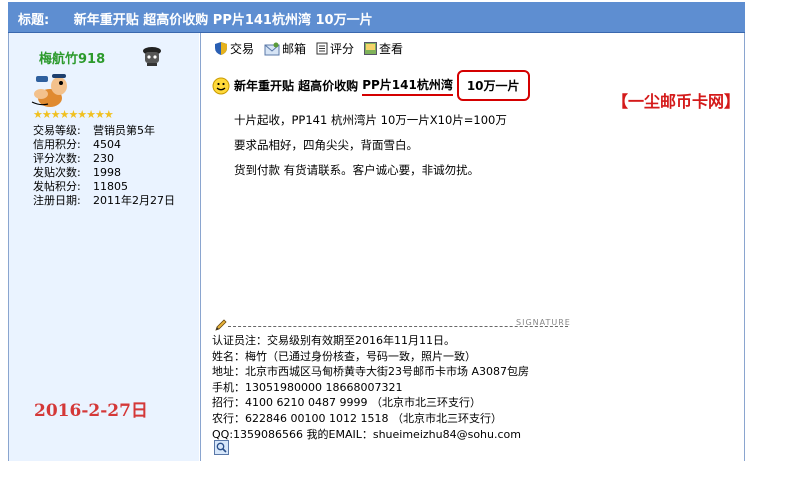 The image size is (794, 482). What do you see at coordinates (107, 172) in the screenshot?
I see `stat-value: 1998` at bounding box center [107, 172].